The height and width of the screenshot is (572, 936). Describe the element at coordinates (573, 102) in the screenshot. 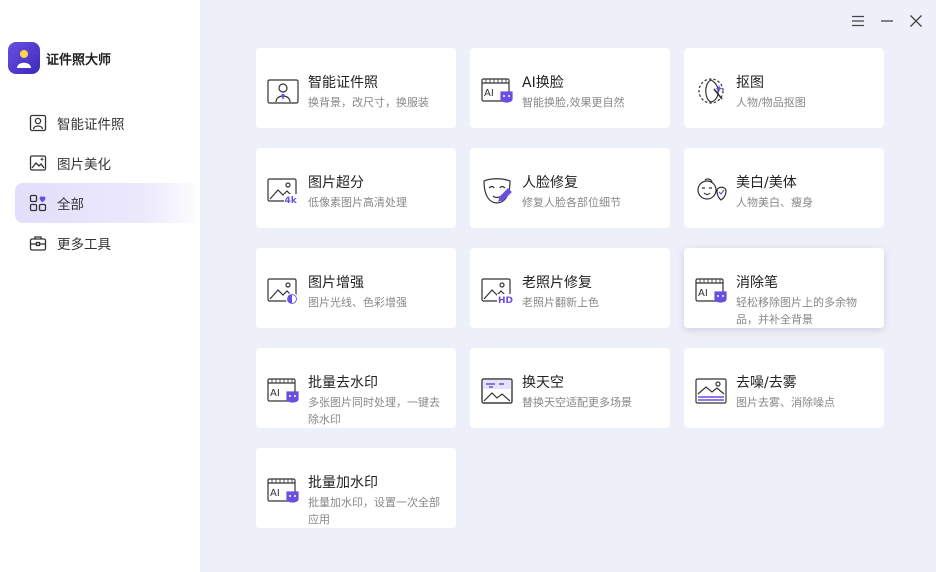

I see `tool-desc: 智能换脸,效果更自然` at that location.